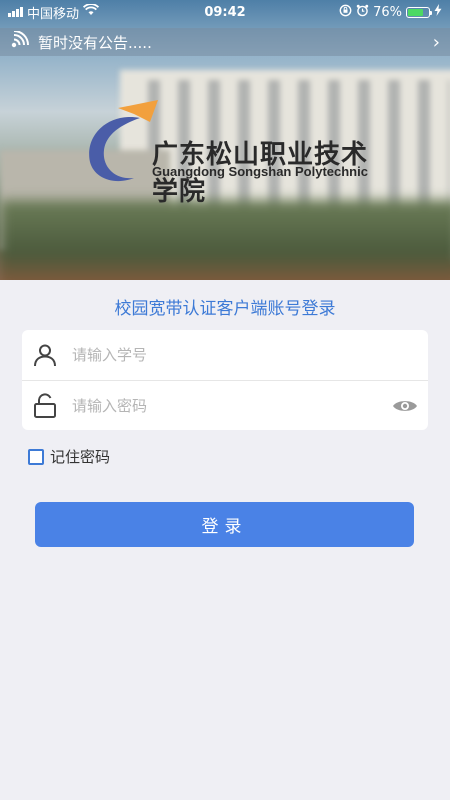 The image size is (450, 800). I want to click on status-bar: 中国移动 09:42 76%, so click(225, 12).